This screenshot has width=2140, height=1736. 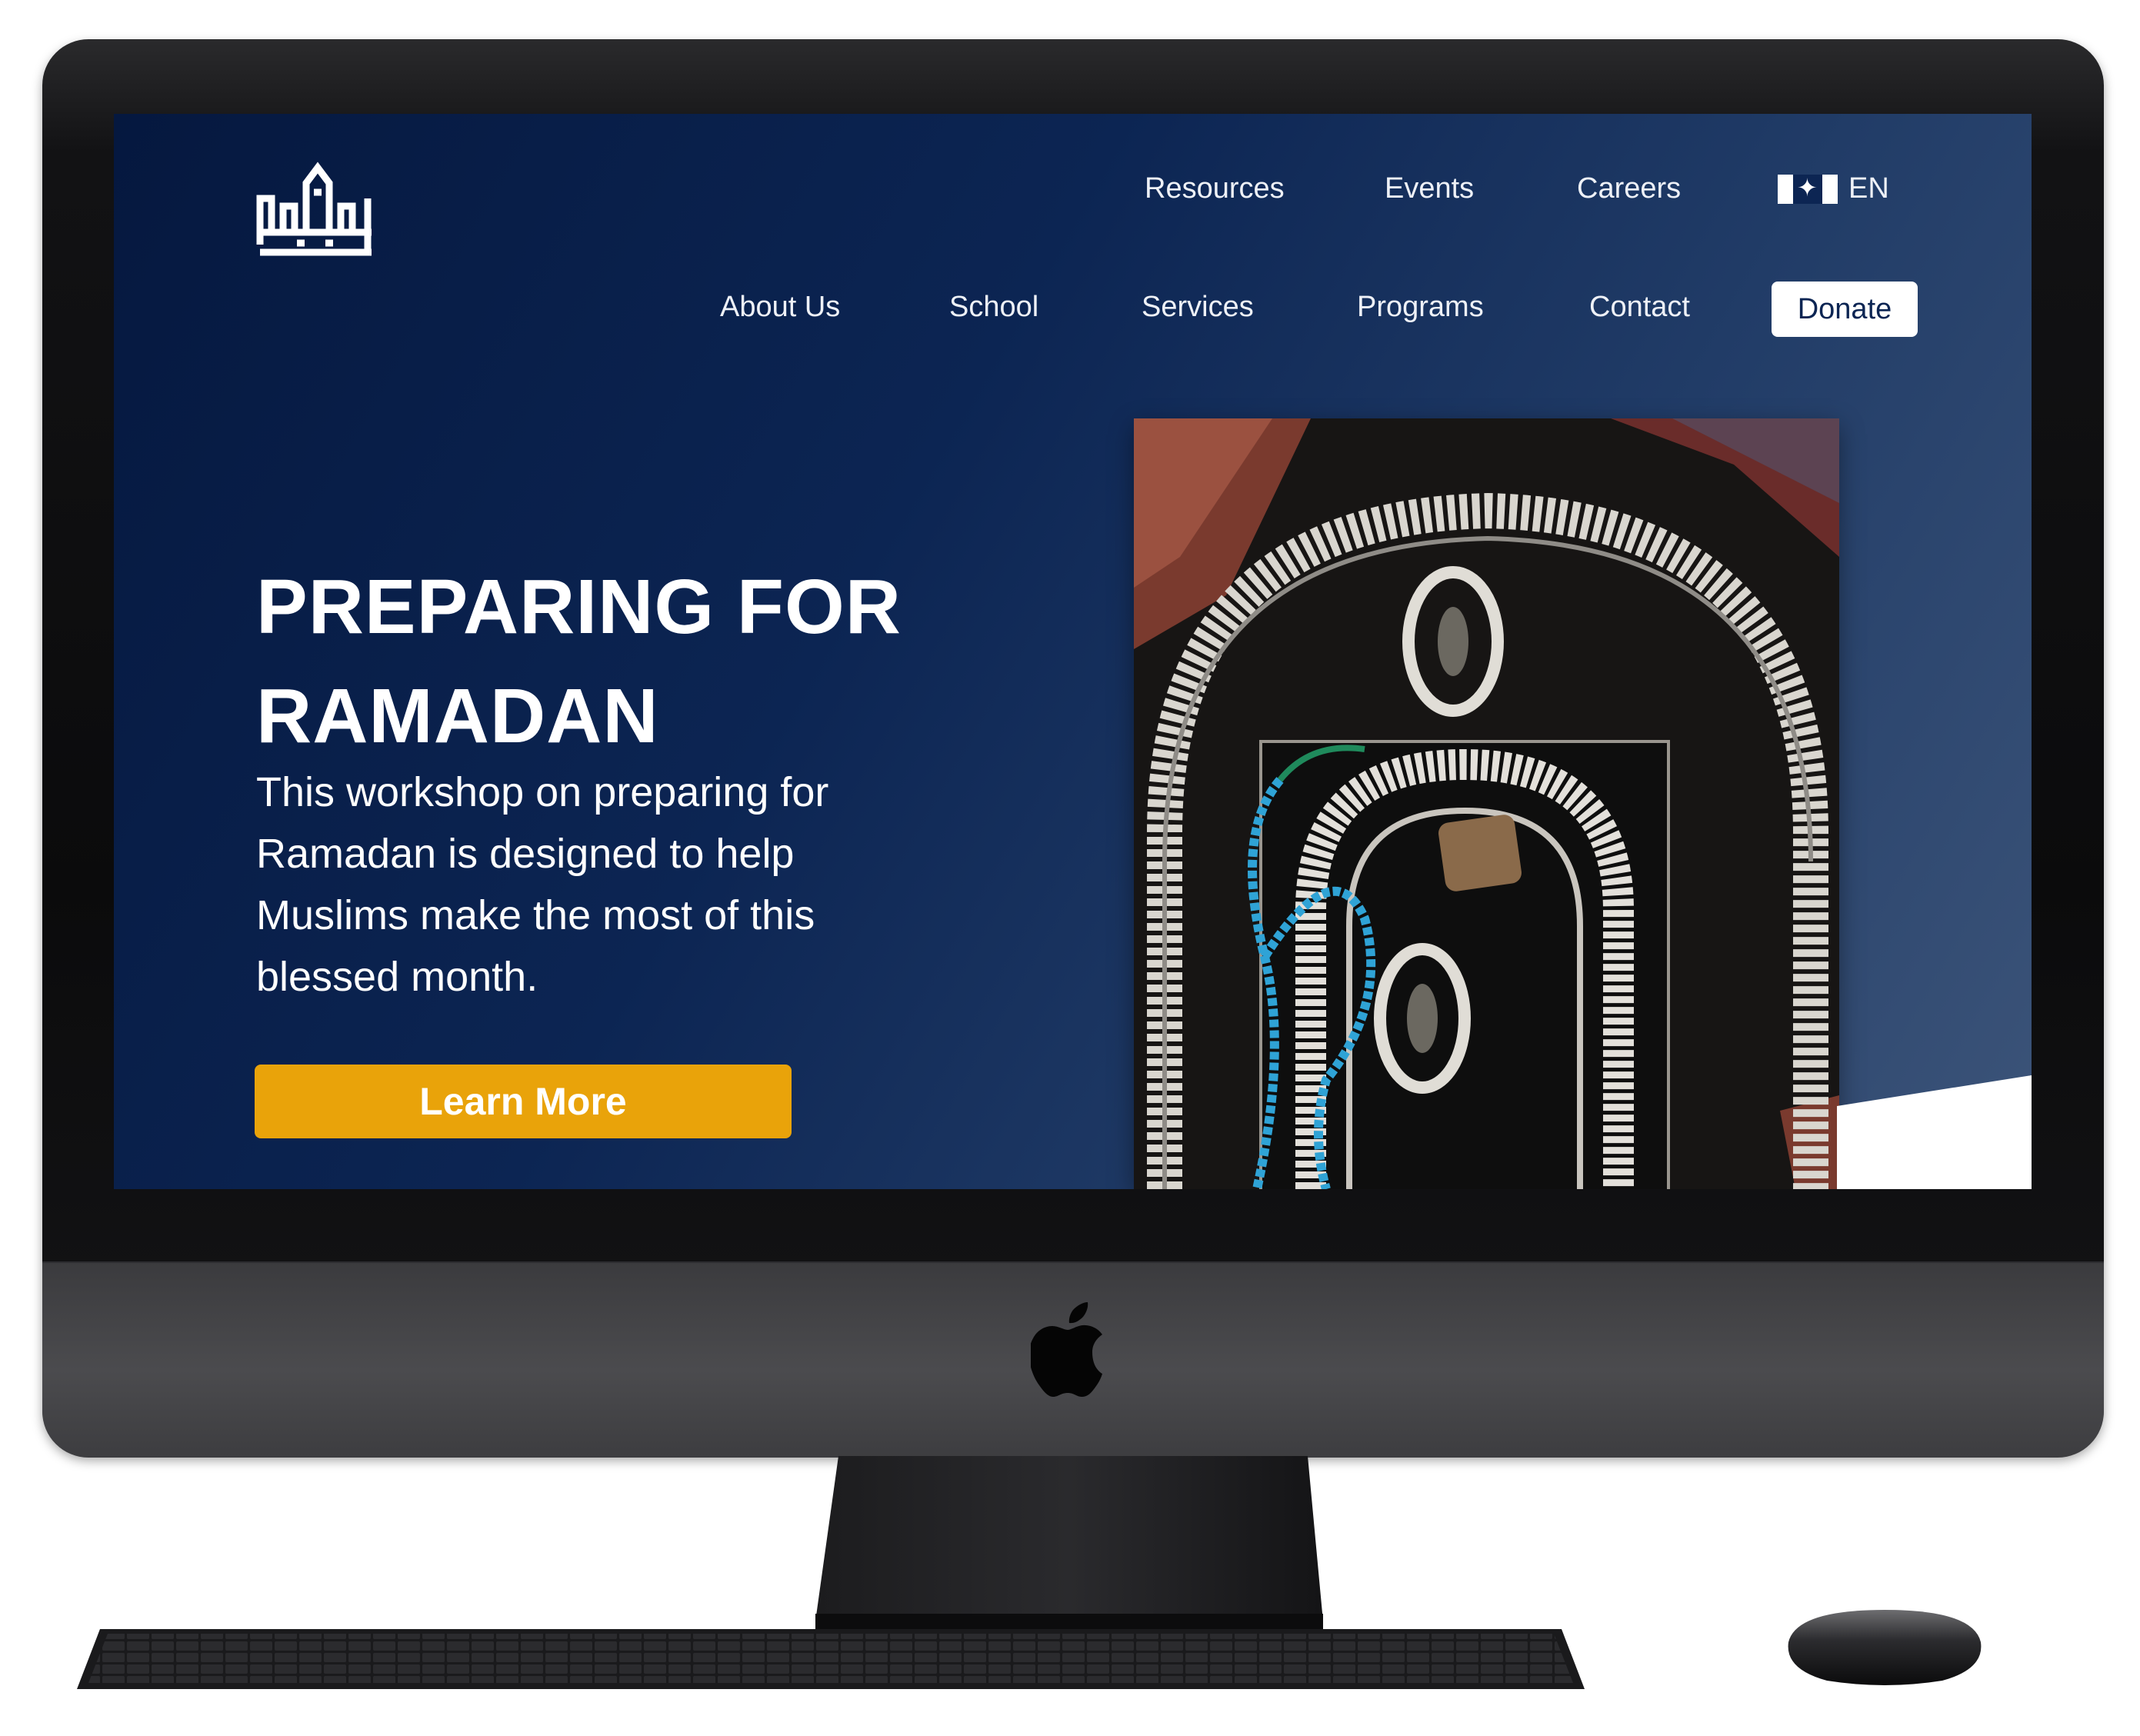 I want to click on keyboard, so click(x=831, y=1659).